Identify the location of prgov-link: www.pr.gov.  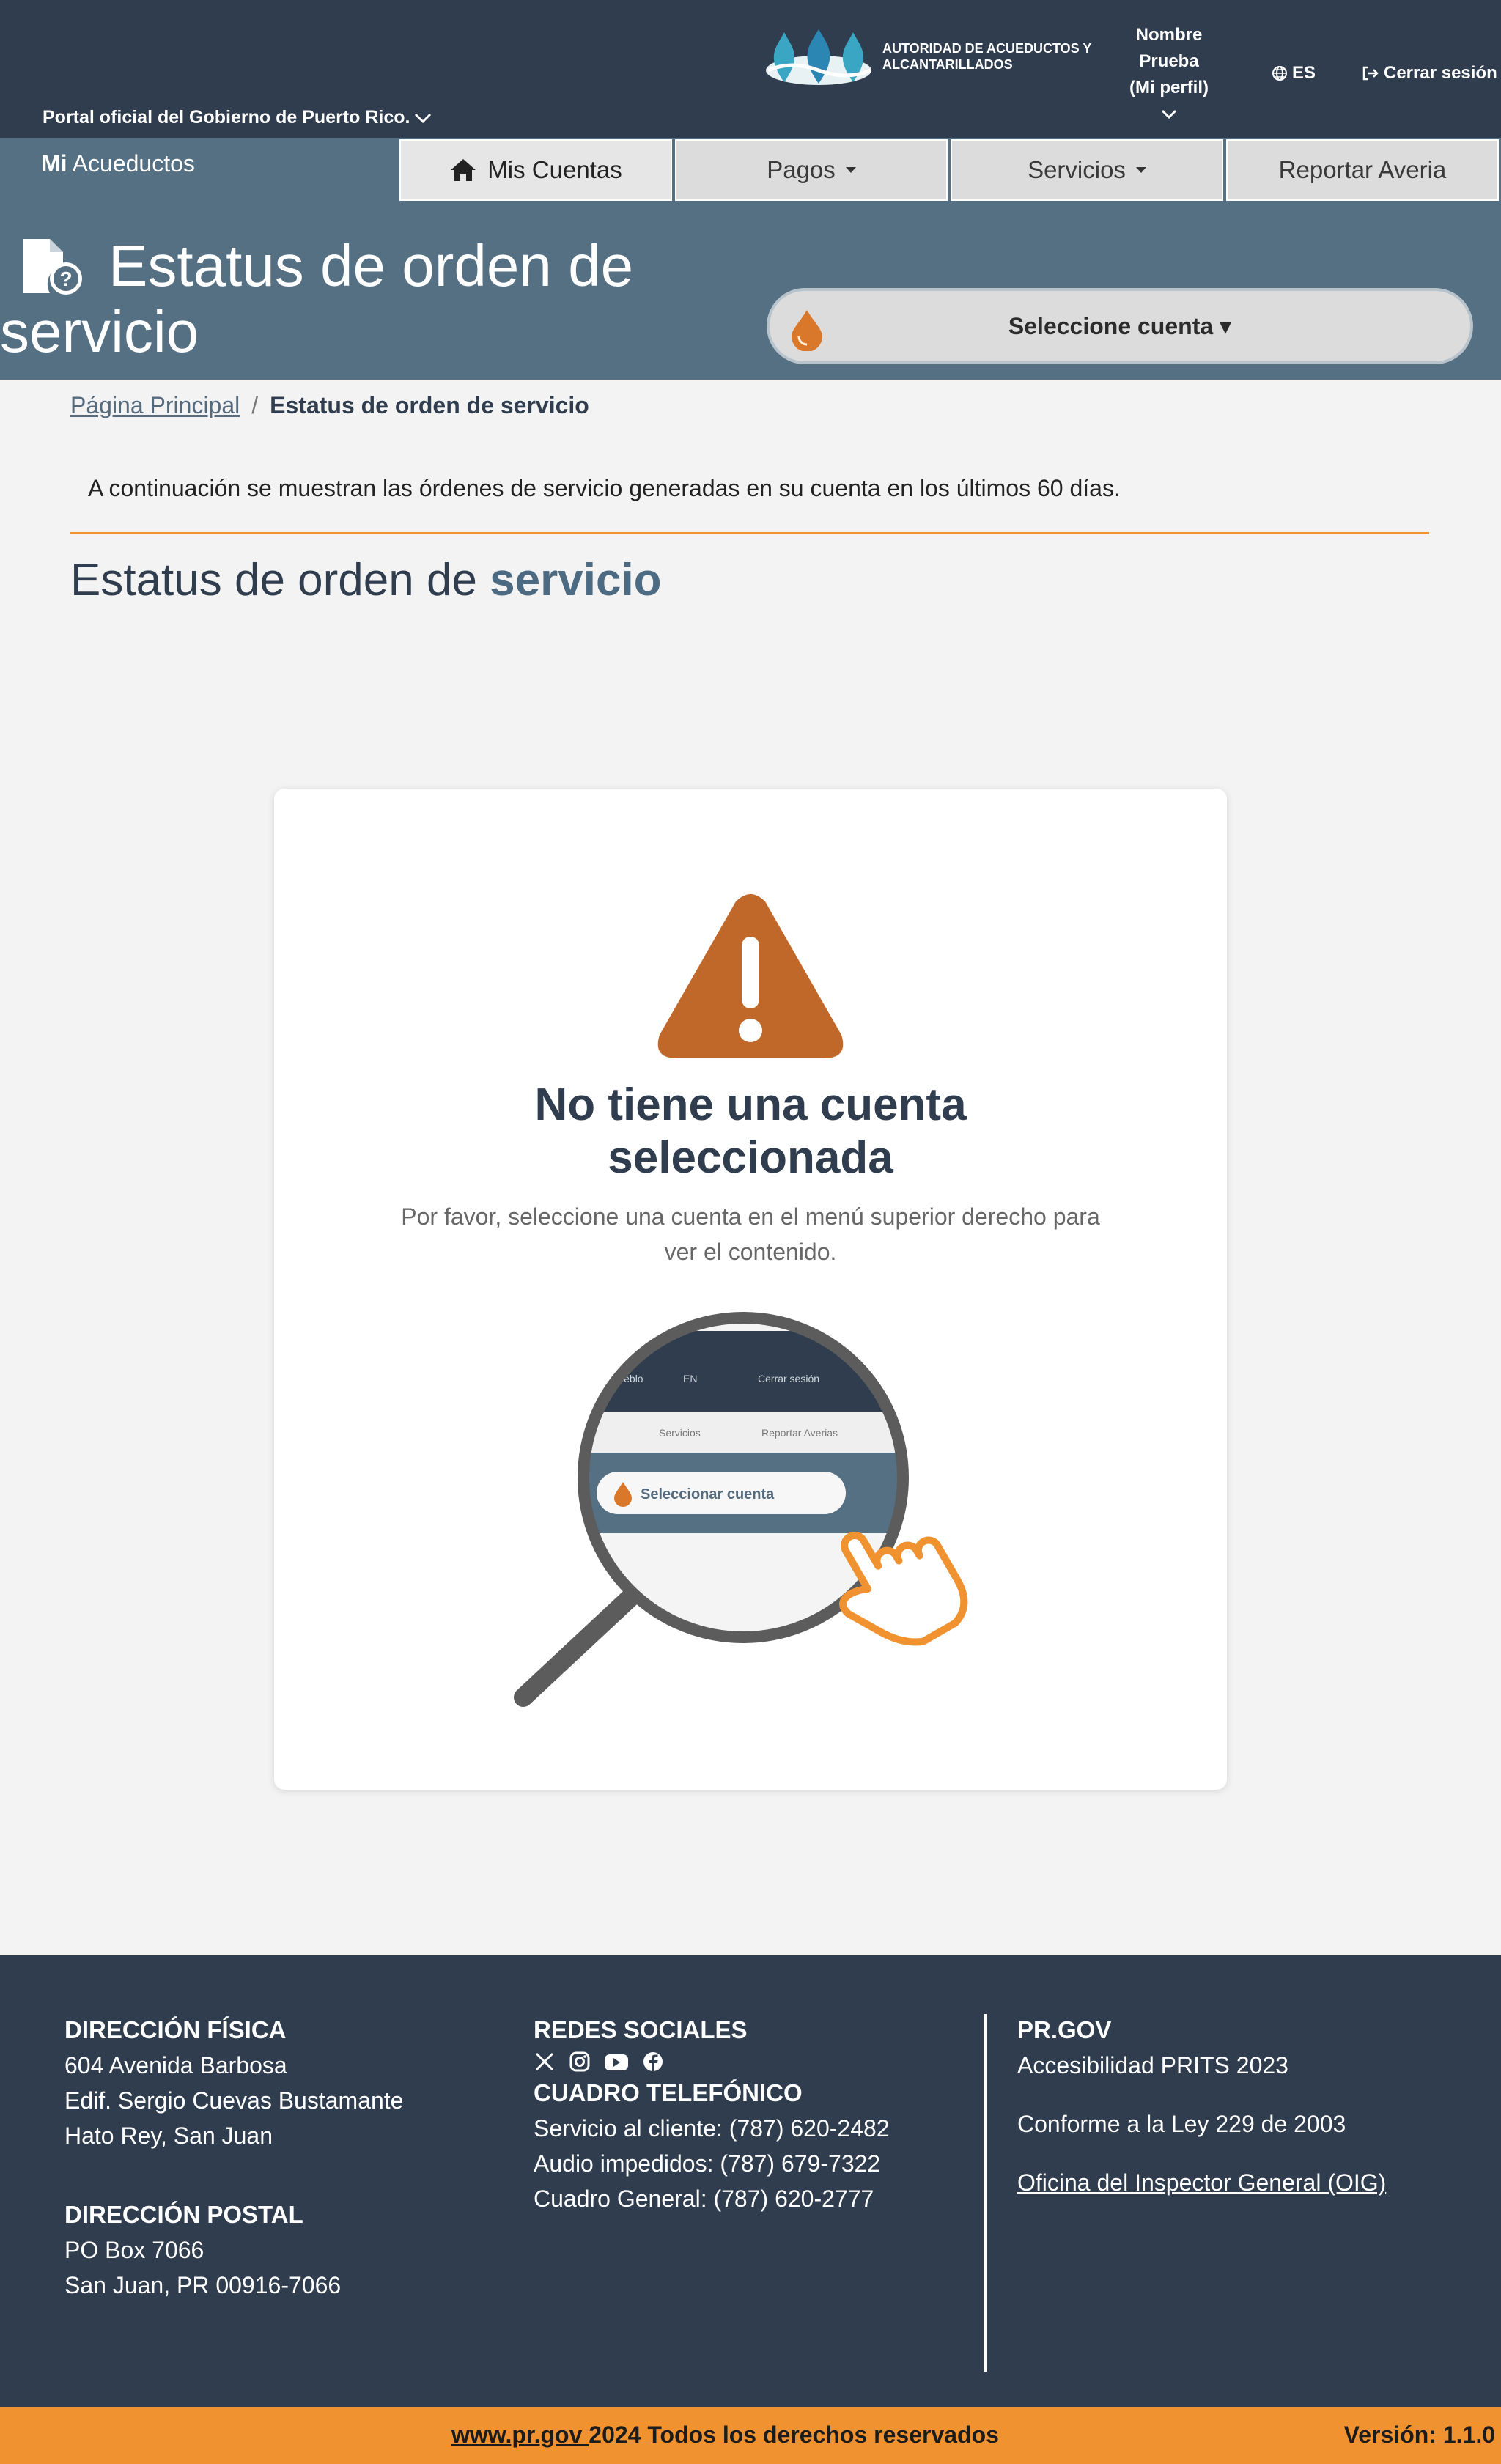
(520, 2434).